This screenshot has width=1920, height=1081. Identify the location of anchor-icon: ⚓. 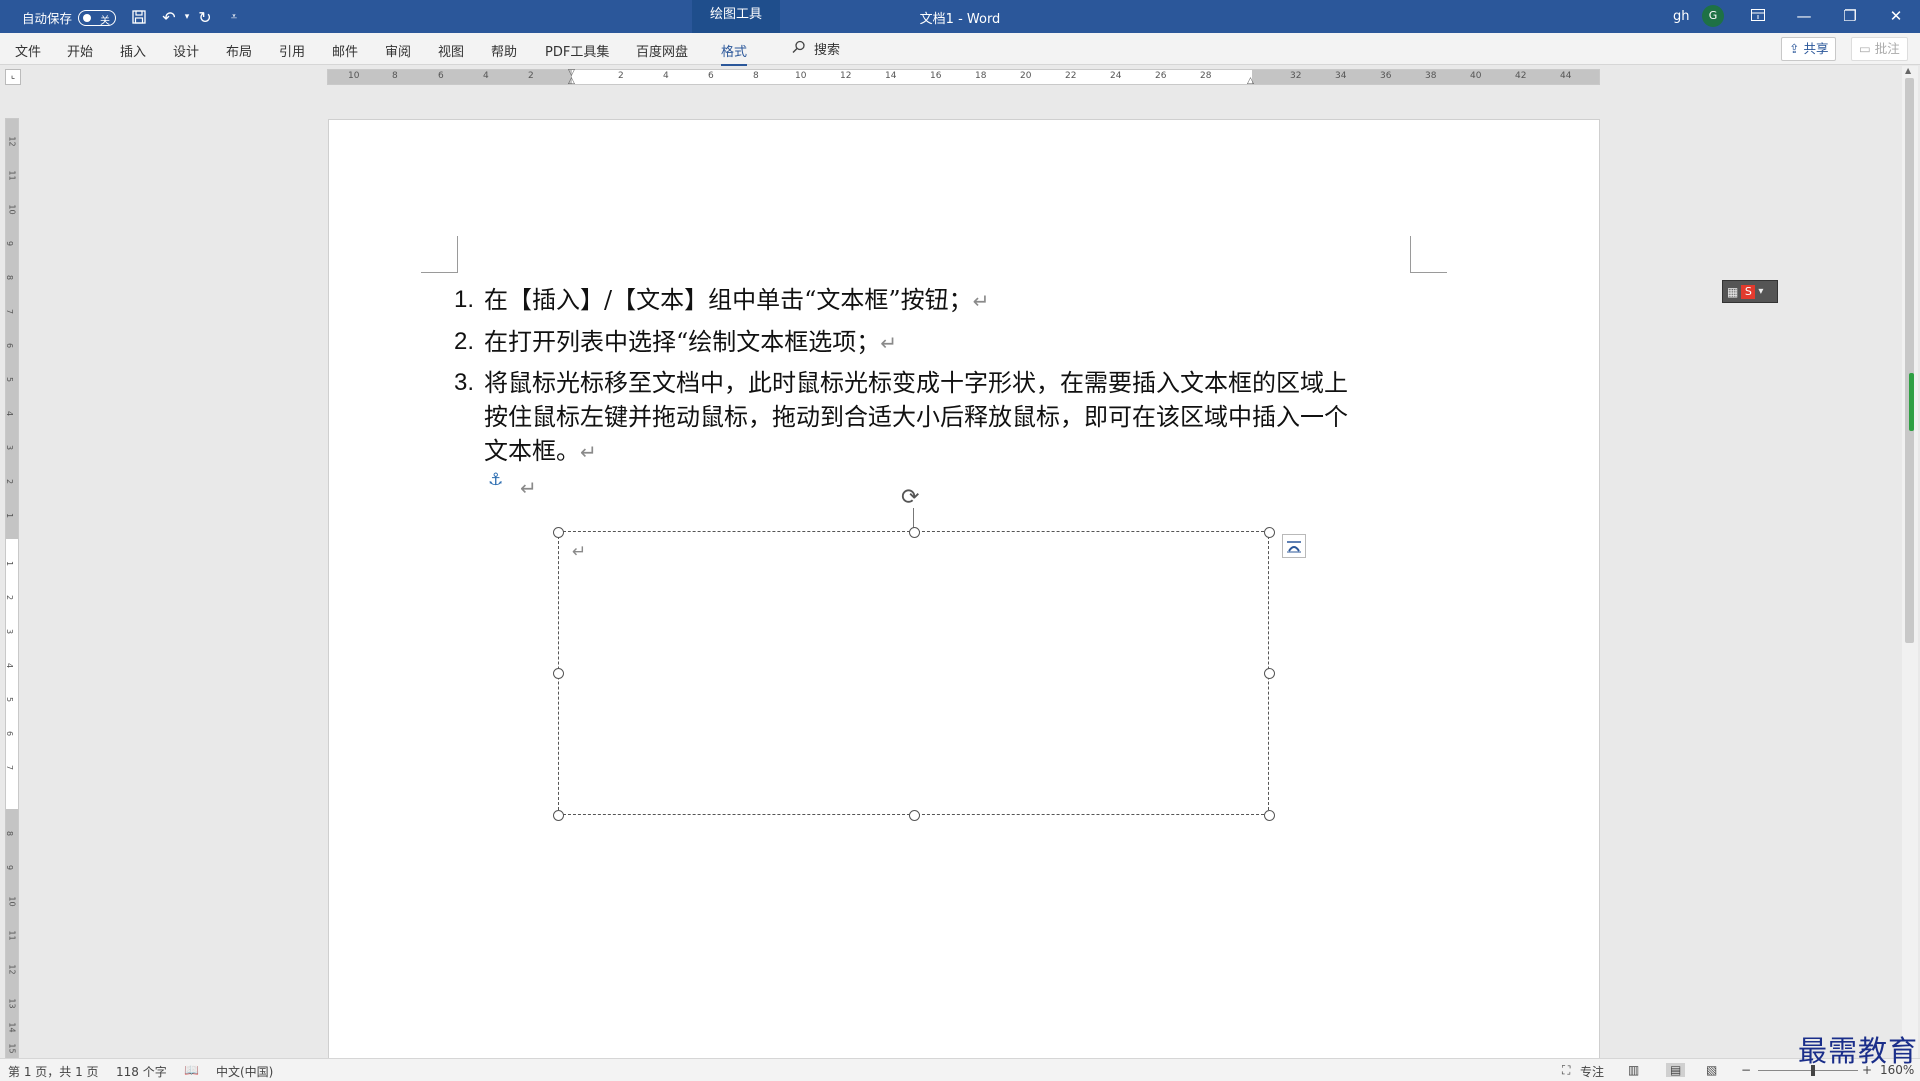
(495, 480).